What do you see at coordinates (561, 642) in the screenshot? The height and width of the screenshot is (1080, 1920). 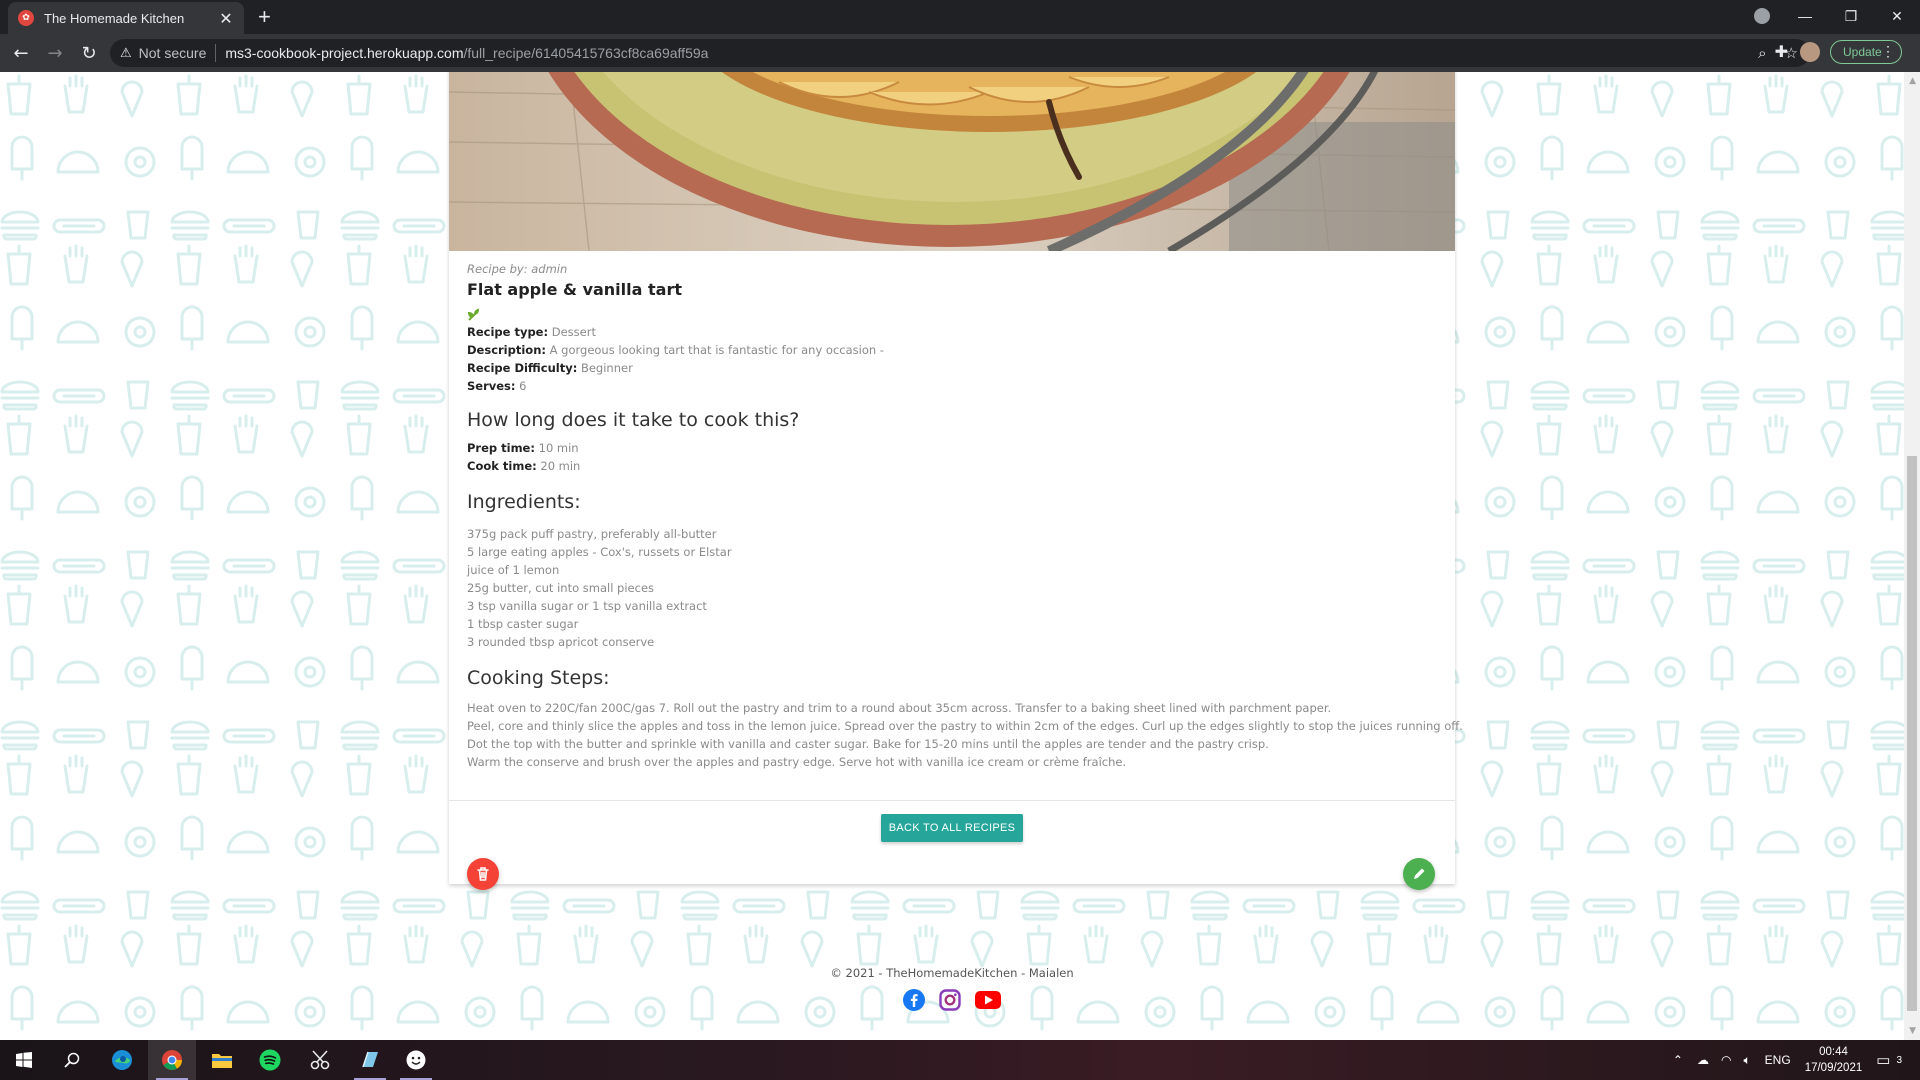 I see `ingredient-item: 3 rounded tbsp apricot conserve` at bounding box center [561, 642].